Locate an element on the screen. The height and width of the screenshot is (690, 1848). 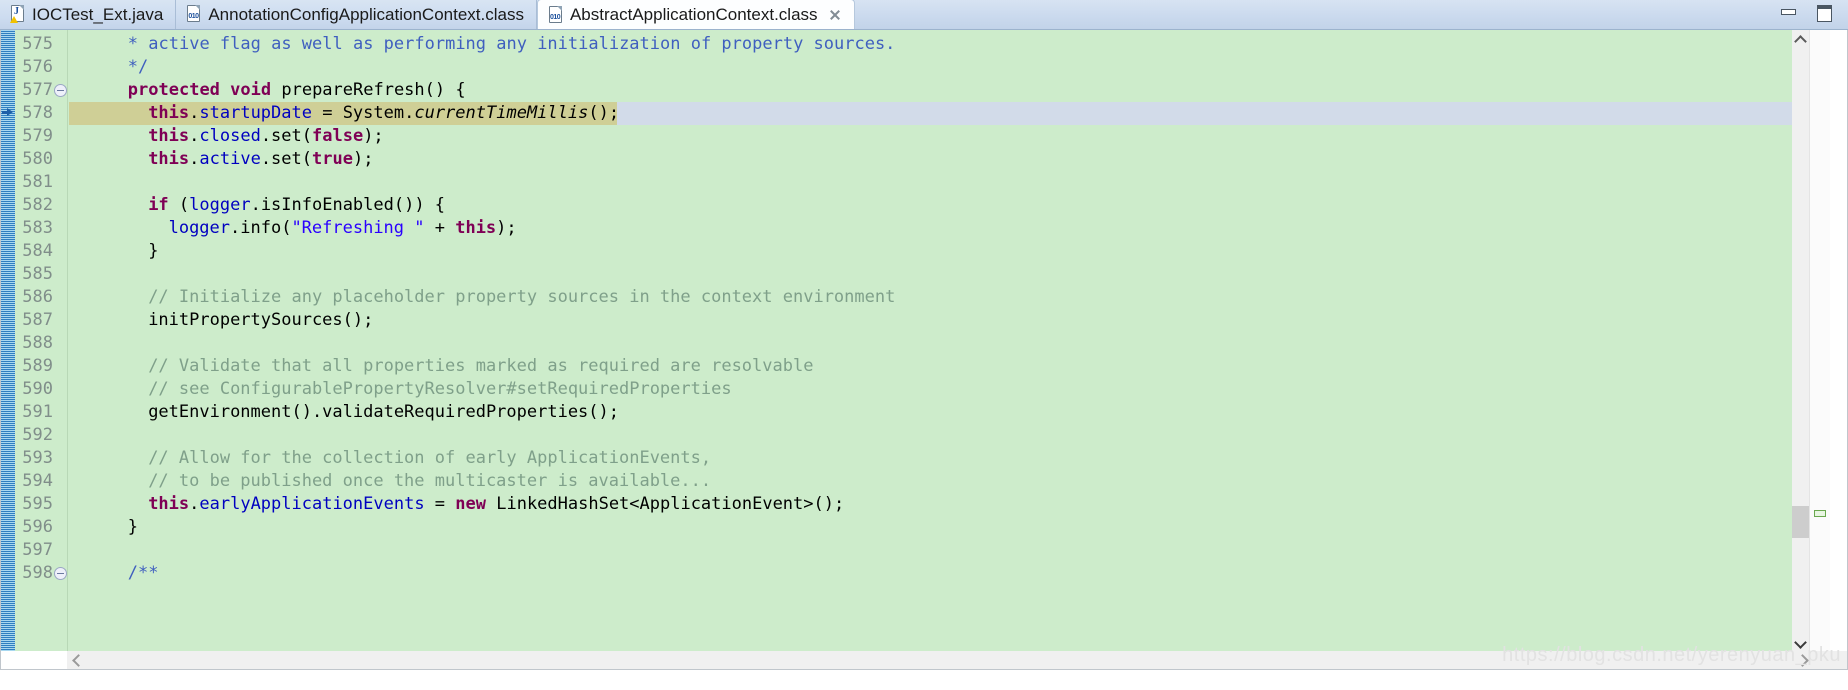
code-line: this.active.set(true); is located at coordinates (260, 159).